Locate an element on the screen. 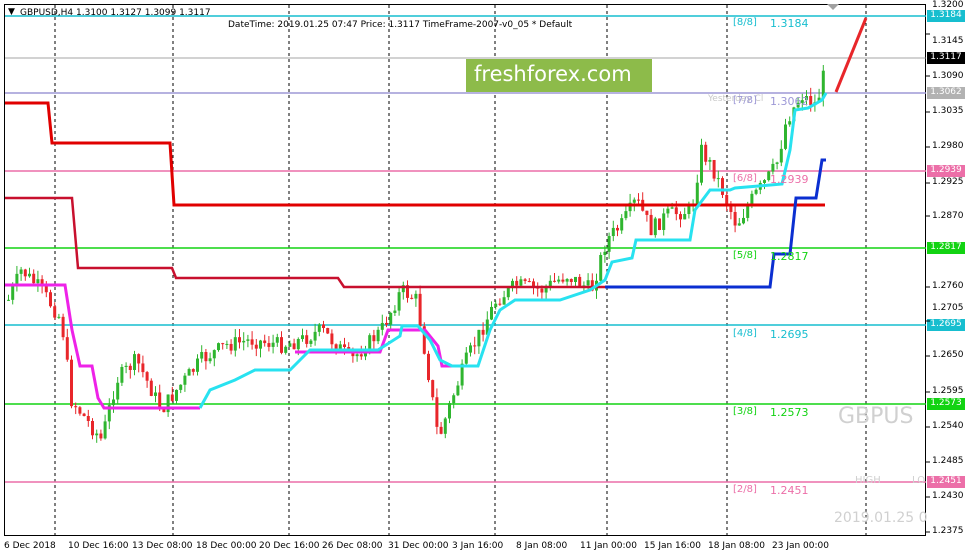  level-7-8-value: 1.3062 is located at coordinates (789, 101).